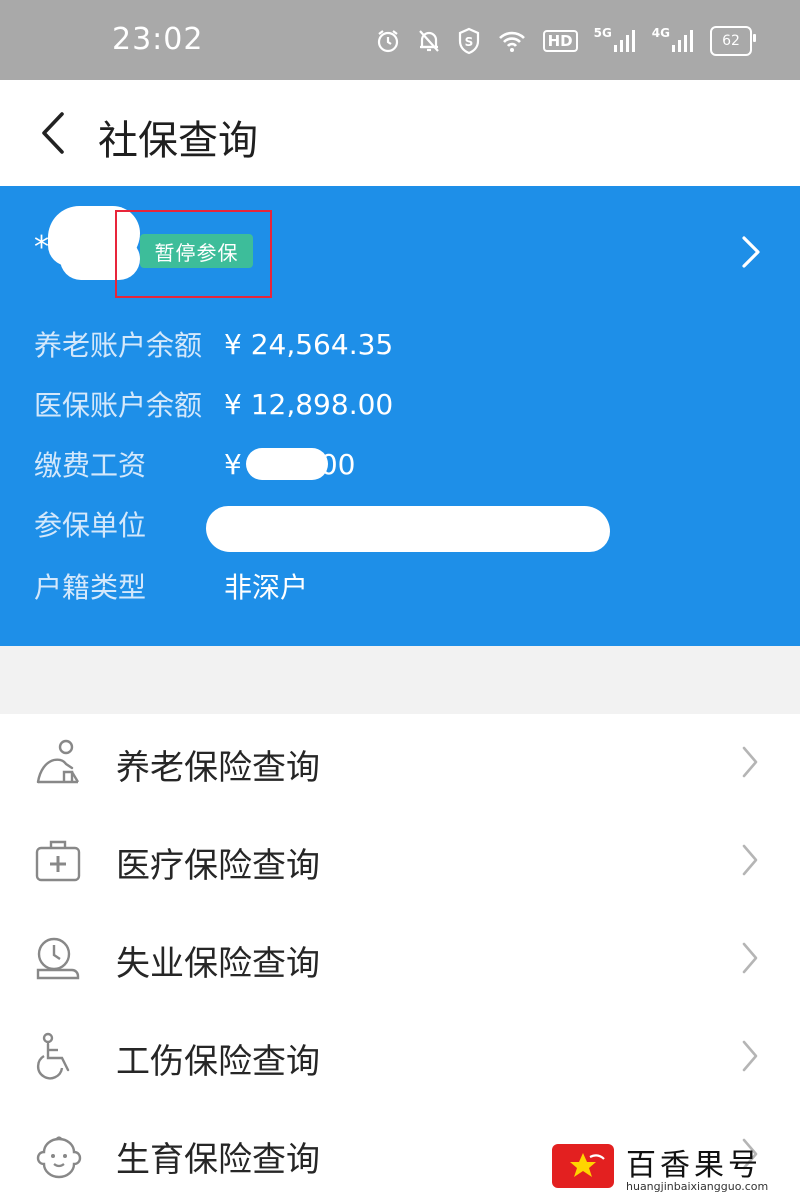  I want to click on menu-item-label: 医疗保险查询, so click(218, 866).